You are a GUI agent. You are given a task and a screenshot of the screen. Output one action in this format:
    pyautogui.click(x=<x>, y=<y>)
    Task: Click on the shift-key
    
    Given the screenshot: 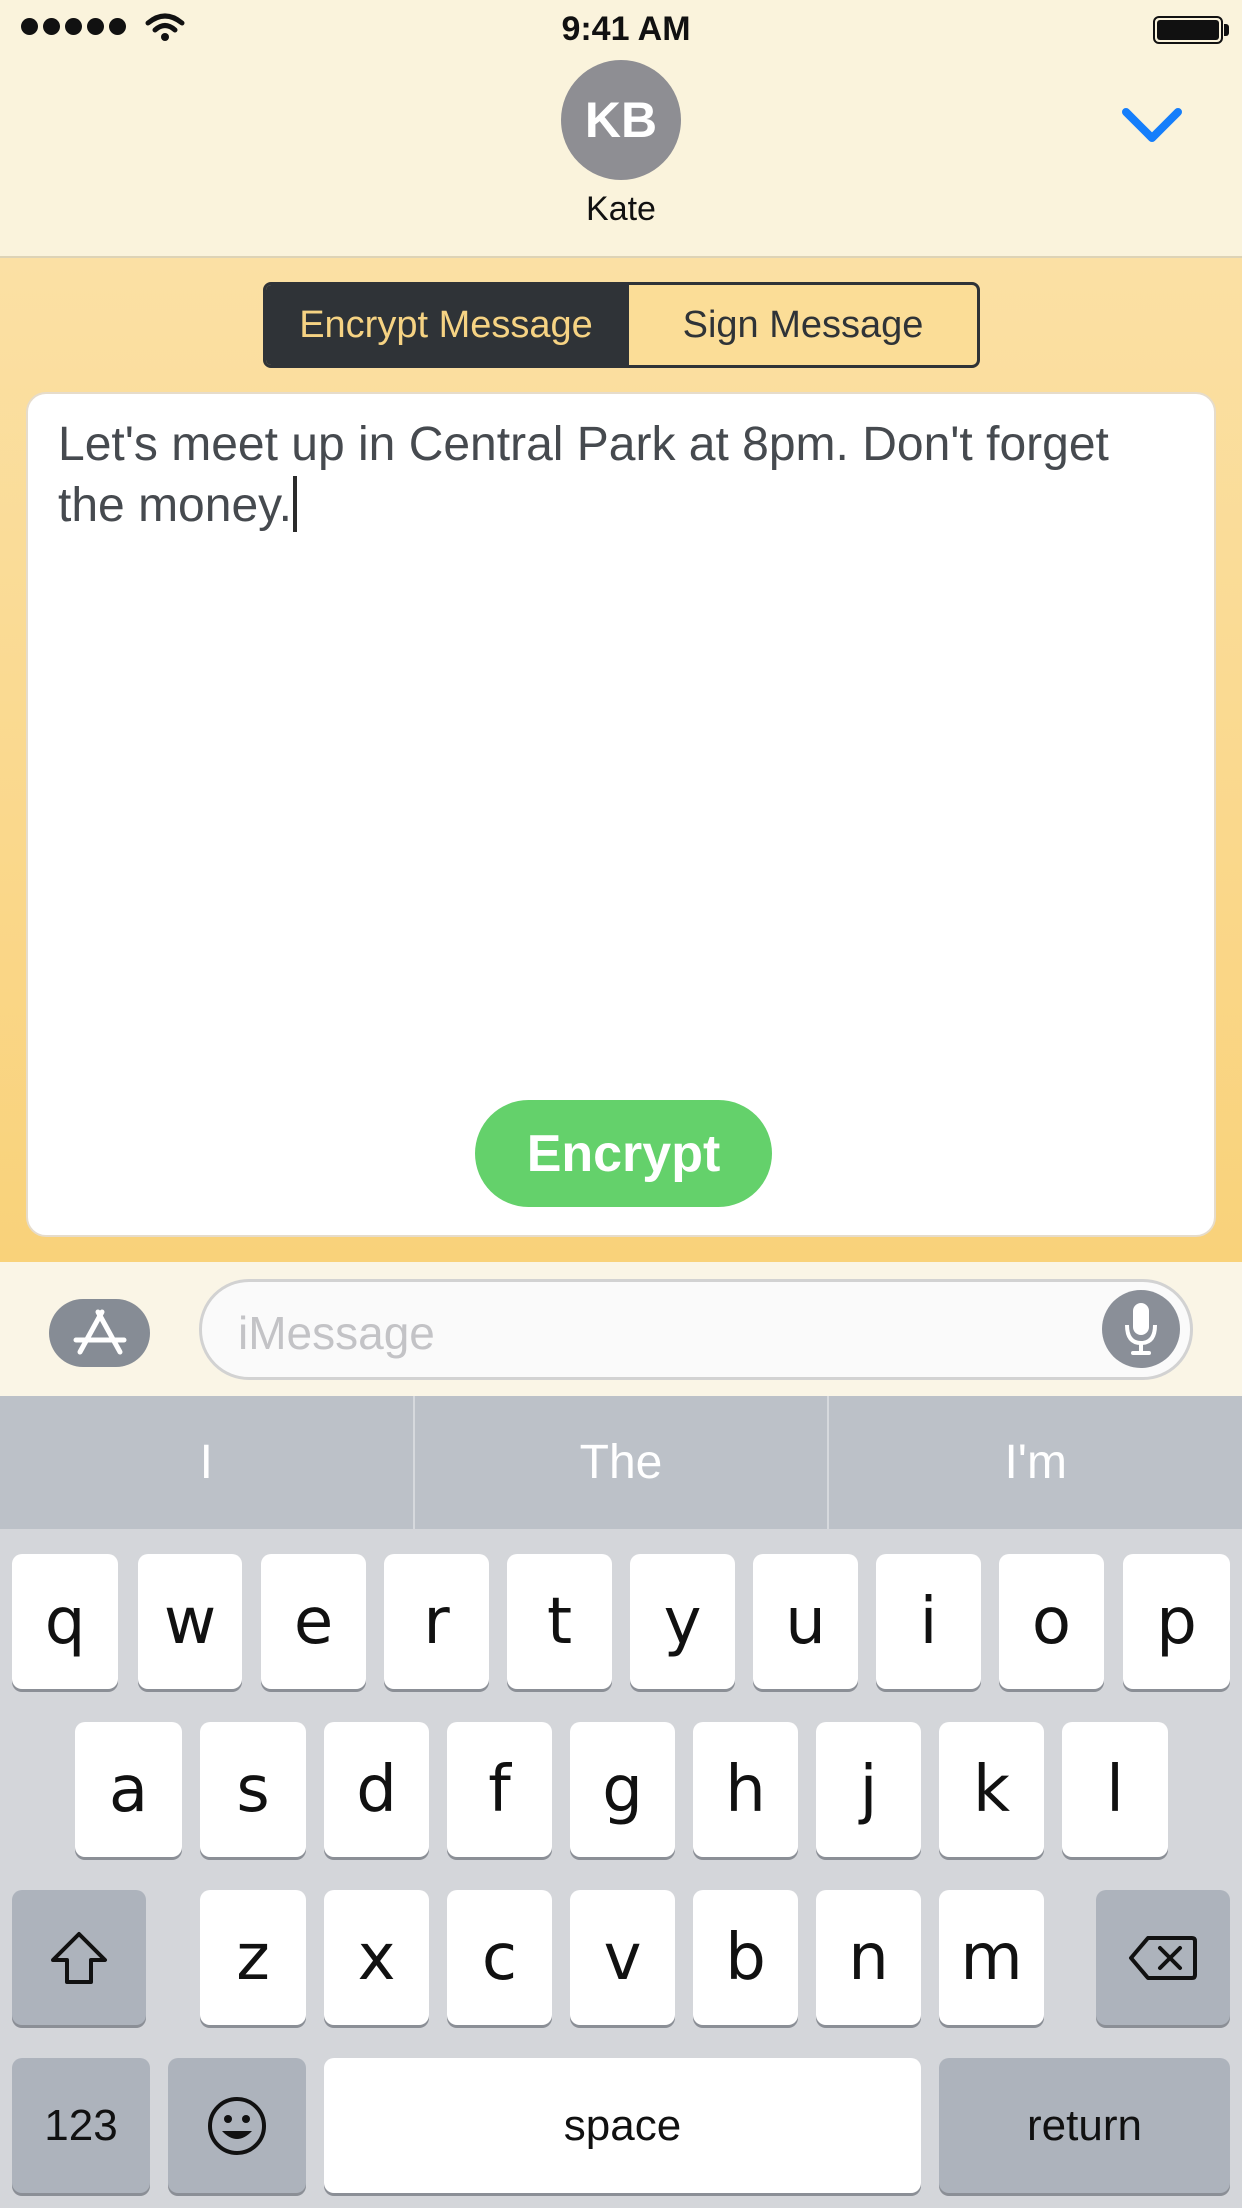 What is the action you would take?
    pyautogui.click(x=79, y=1957)
    